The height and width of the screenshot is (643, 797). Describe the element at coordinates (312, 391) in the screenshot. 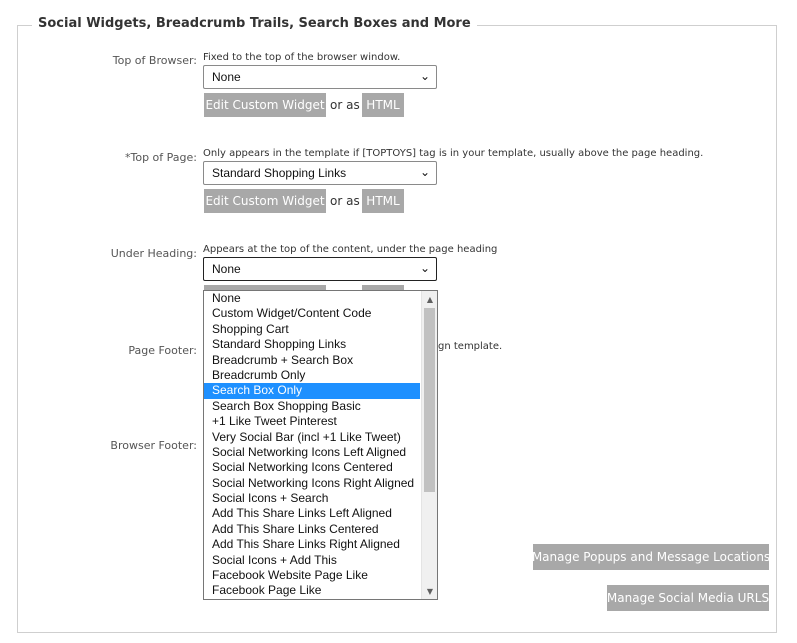

I see `dropdown-option: Search Box Only` at that location.